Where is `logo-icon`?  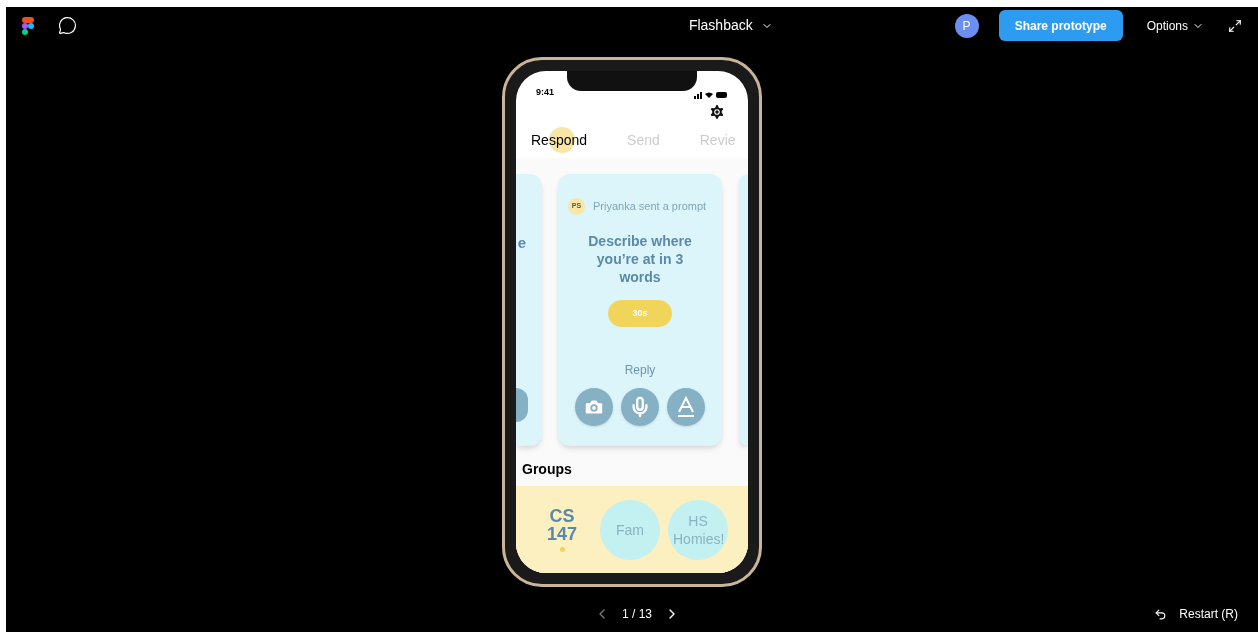 logo-icon is located at coordinates (28, 25).